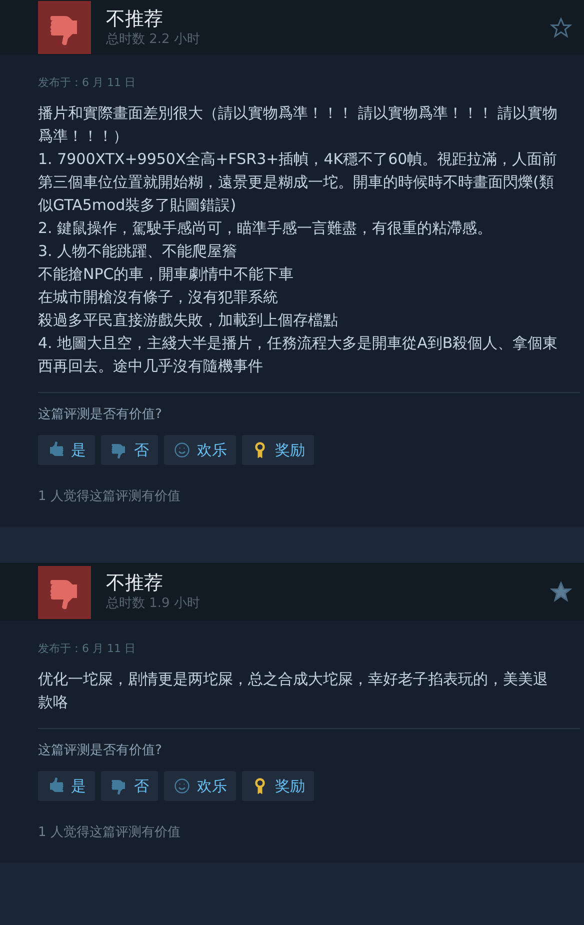 The width and height of the screenshot is (584, 925). What do you see at coordinates (298, 125) in the screenshot?
I see `review-text: 播片和實際畫面差別很大（請以實物爲準！！！ 請以實物爲準！！！ 請以實物爲準！！！）` at bounding box center [298, 125].